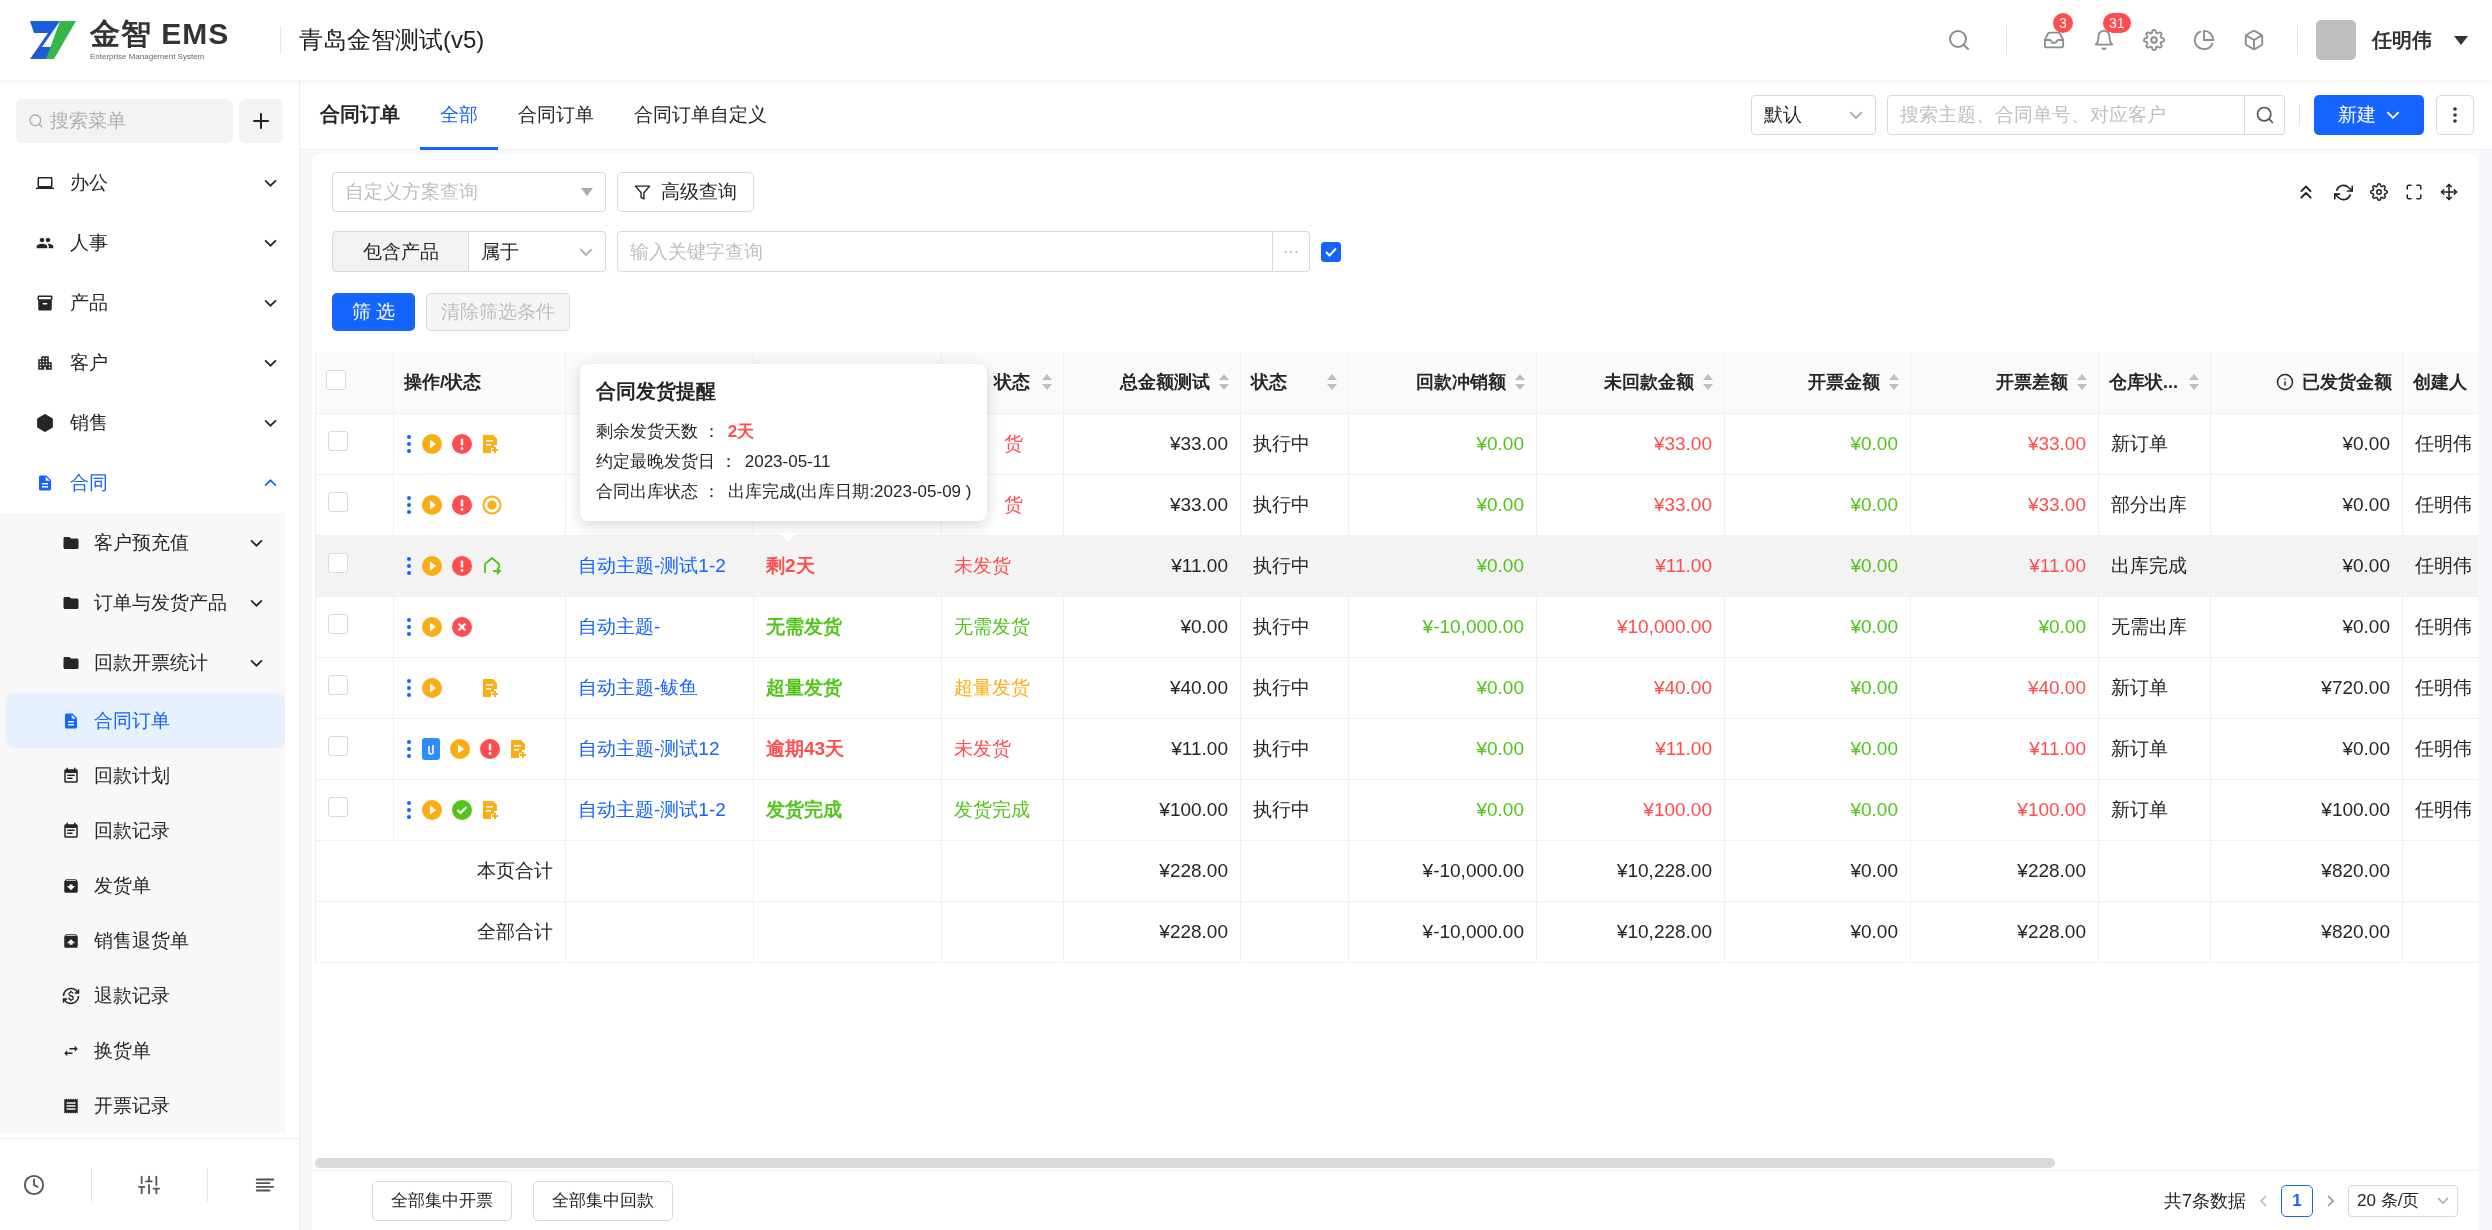  I want to click on page-button: 1, so click(2297, 1200).